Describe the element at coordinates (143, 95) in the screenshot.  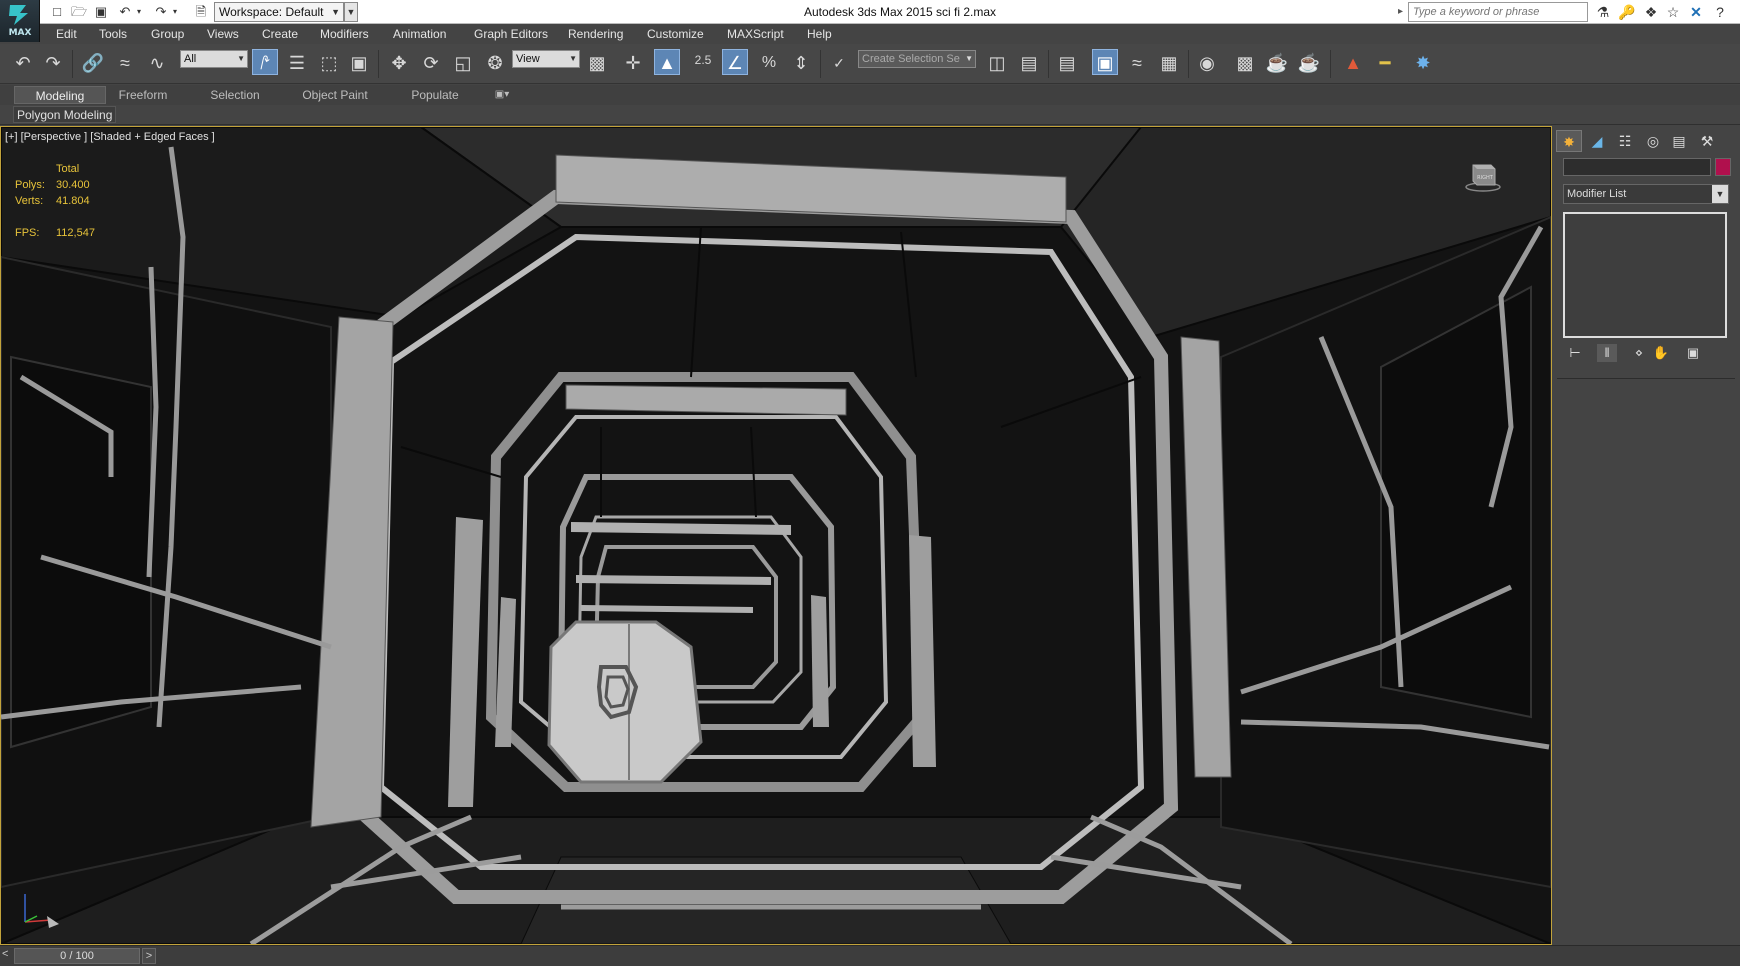
I see `tab-freeform: Freeform` at that location.